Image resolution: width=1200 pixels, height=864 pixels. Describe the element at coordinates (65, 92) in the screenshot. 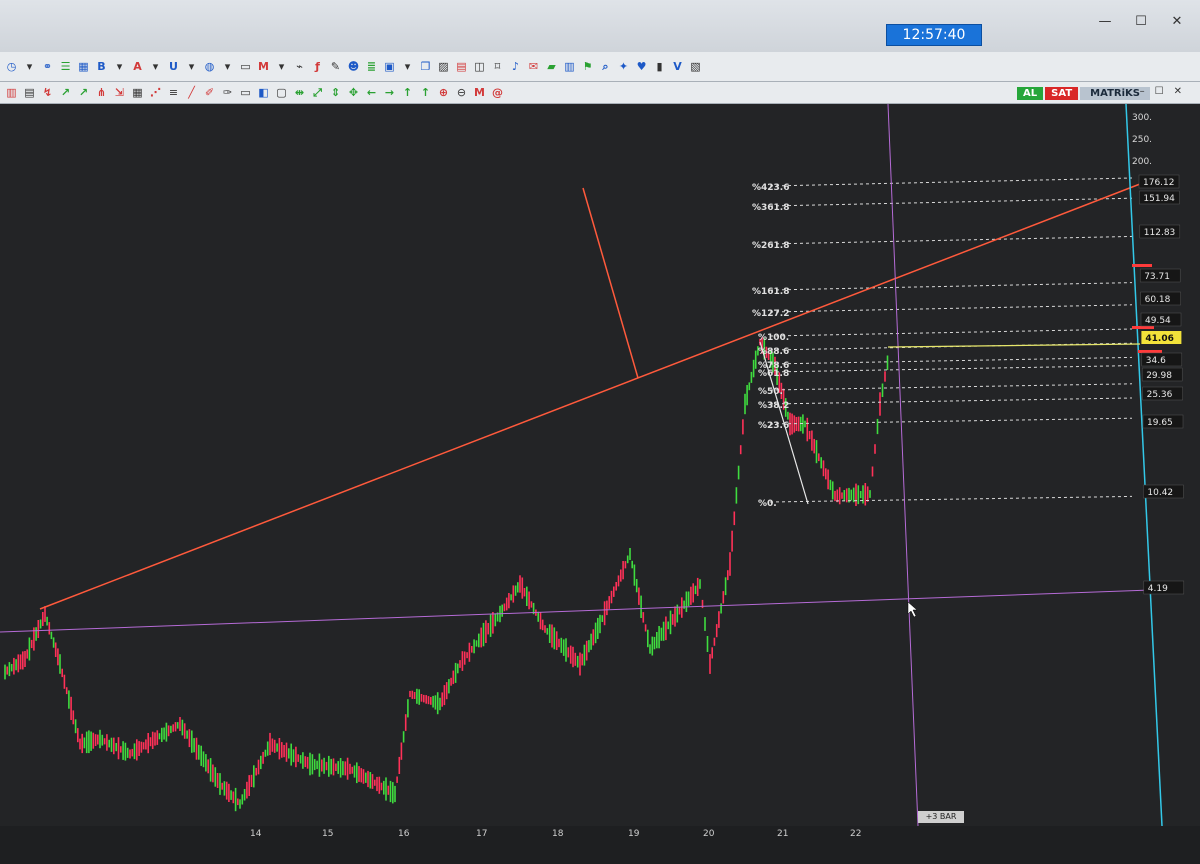

I see `trend-up-icon: ↗` at that location.